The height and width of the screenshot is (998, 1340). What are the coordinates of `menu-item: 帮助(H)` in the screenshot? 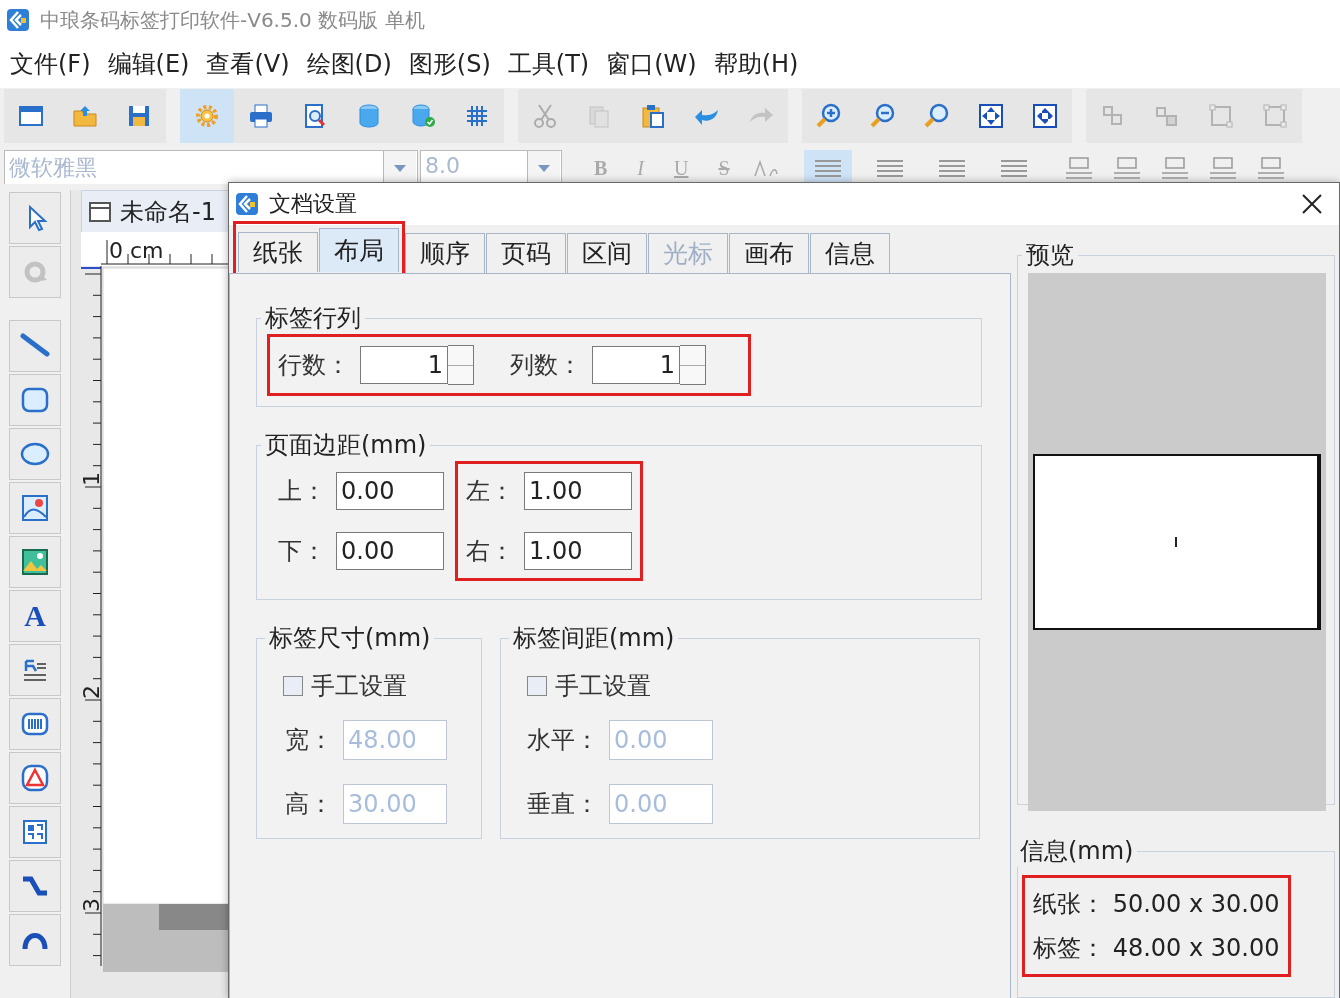 It's located at (756, 64).